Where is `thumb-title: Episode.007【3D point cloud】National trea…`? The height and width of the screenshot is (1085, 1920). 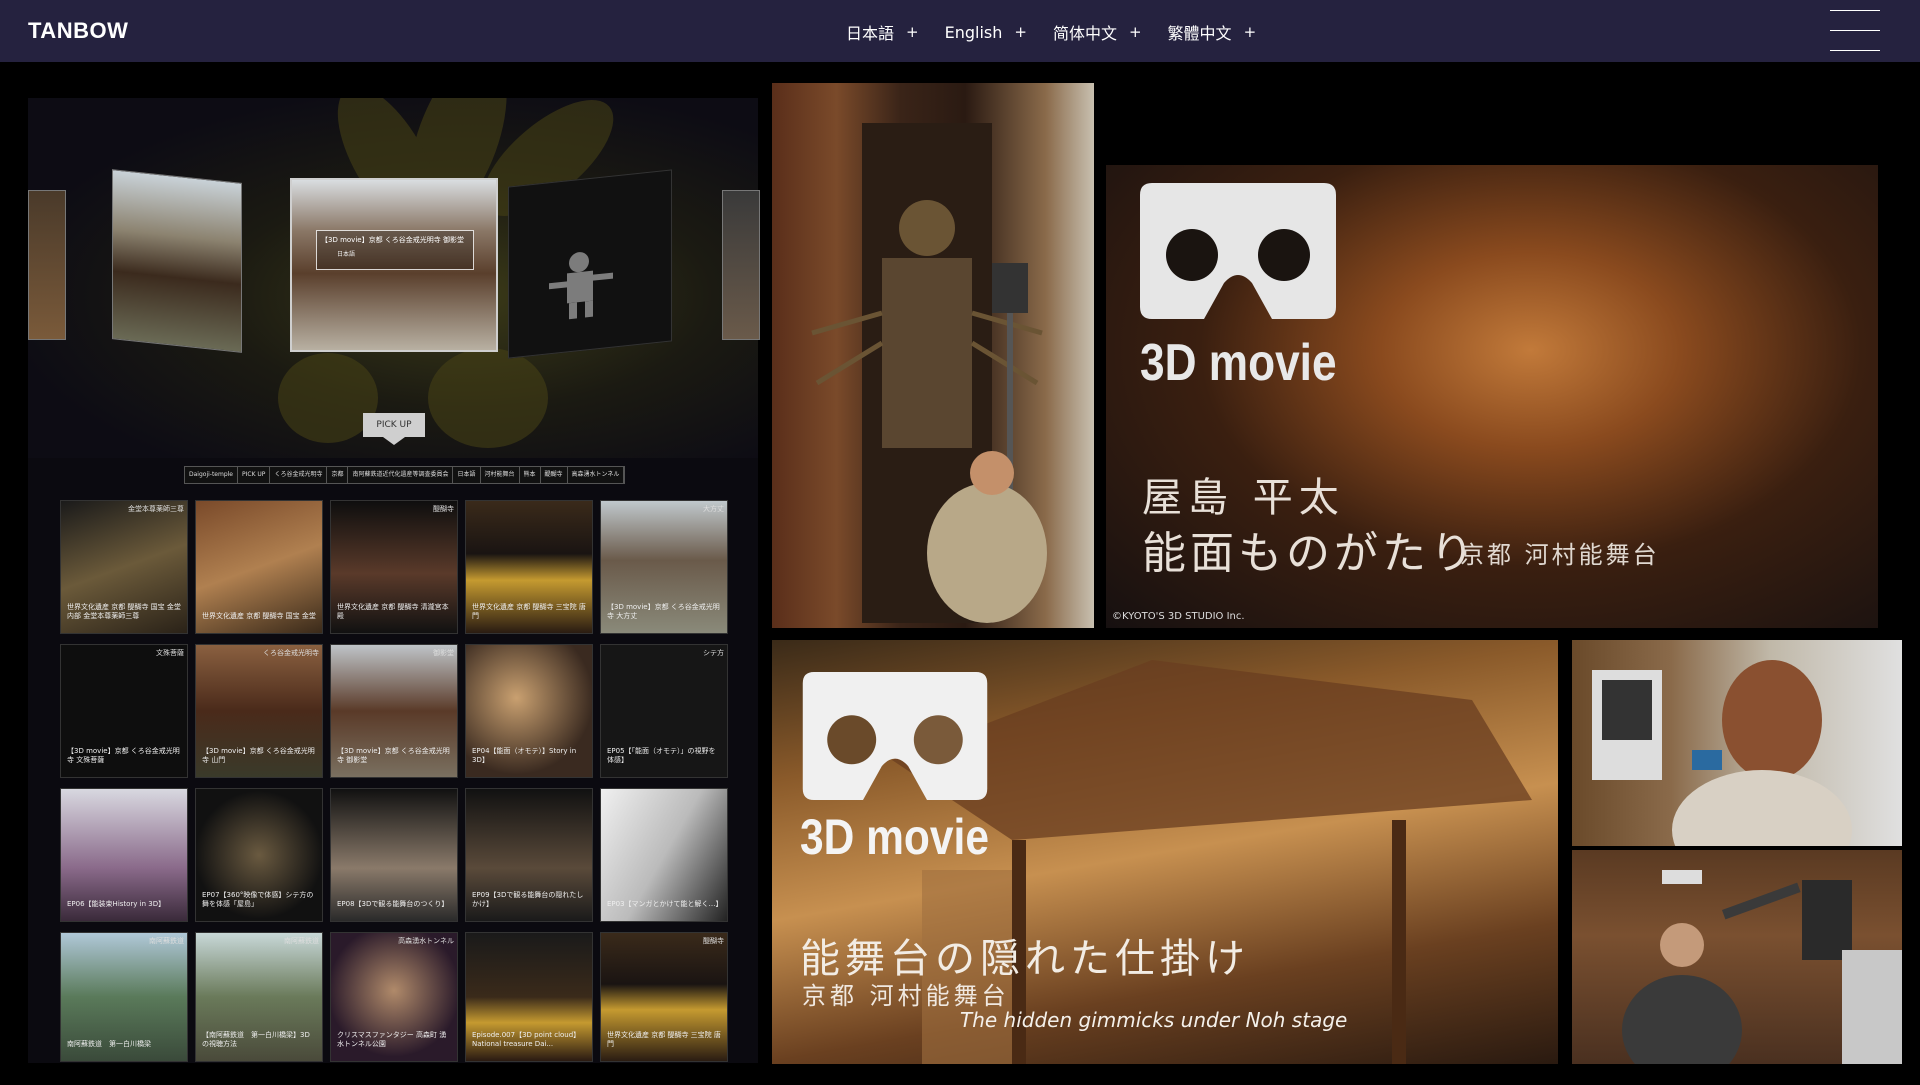 thumb-title: Episode.007【3D point cloud】National trea… is located at coordinates (526, 1039).